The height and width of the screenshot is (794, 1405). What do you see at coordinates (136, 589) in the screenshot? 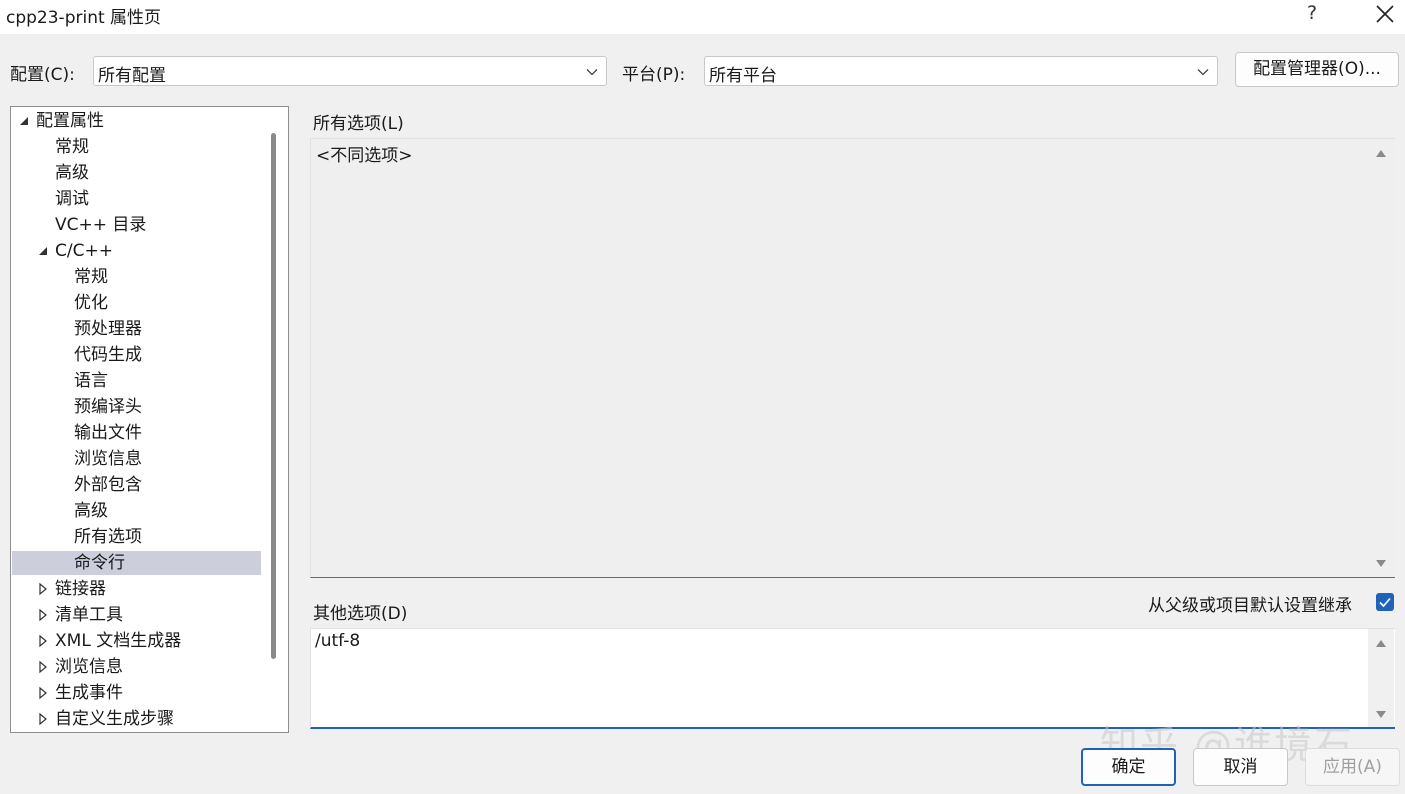
I see `tree-item: 链接器` at bounding box center [136, 589].